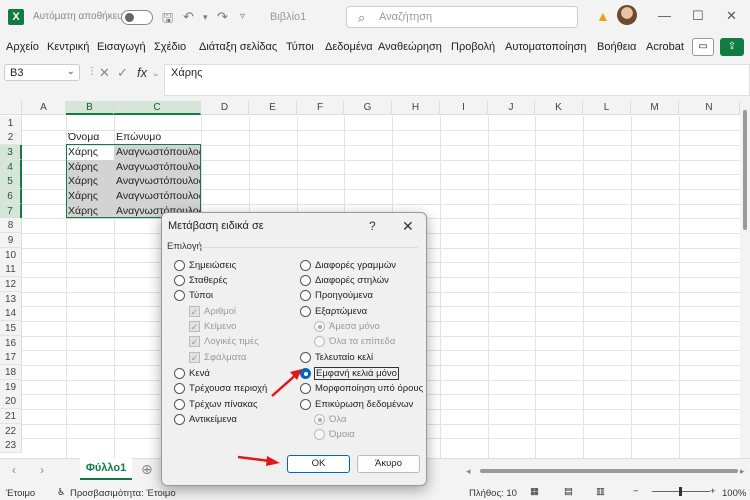 This screenshot has width=750, height=500. I want to click on tab-home: Κεντρική, so click(68, 47).